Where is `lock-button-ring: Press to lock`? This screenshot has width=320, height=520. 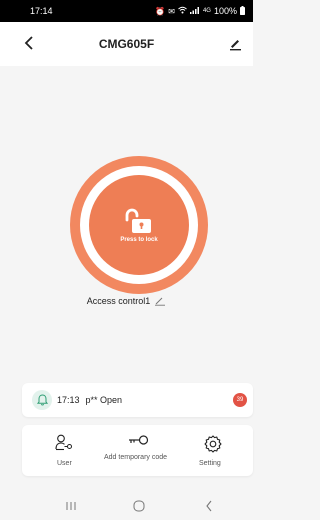
lock-button-ring: Press to lock is located at coordinates (139, 225).